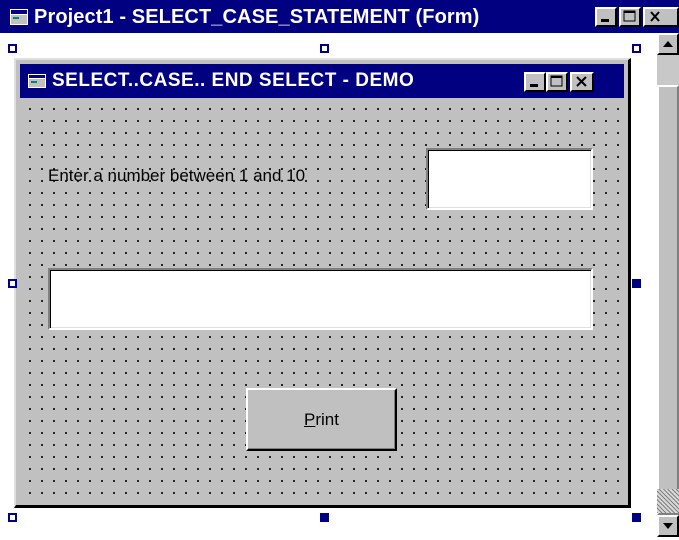 This screenshot has height=540, width=679. Describe the element at coordinates (661, 17) in the screenshot. I see `designer-close-button` at that location.